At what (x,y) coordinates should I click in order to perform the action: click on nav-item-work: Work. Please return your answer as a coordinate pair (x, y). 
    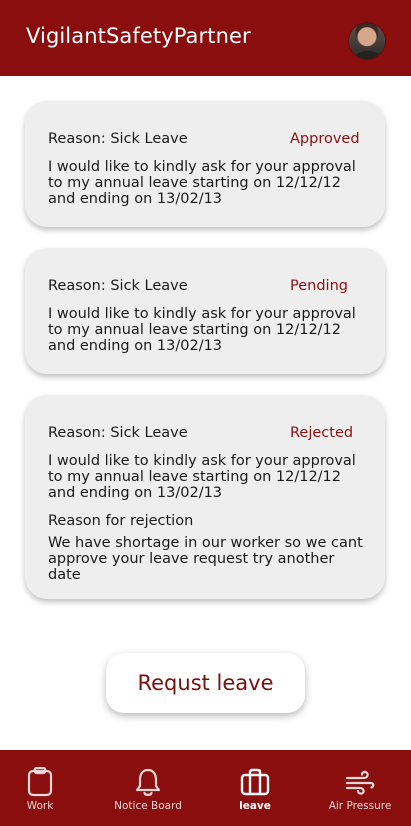
    Looking at the image, I should click on (40, 788).